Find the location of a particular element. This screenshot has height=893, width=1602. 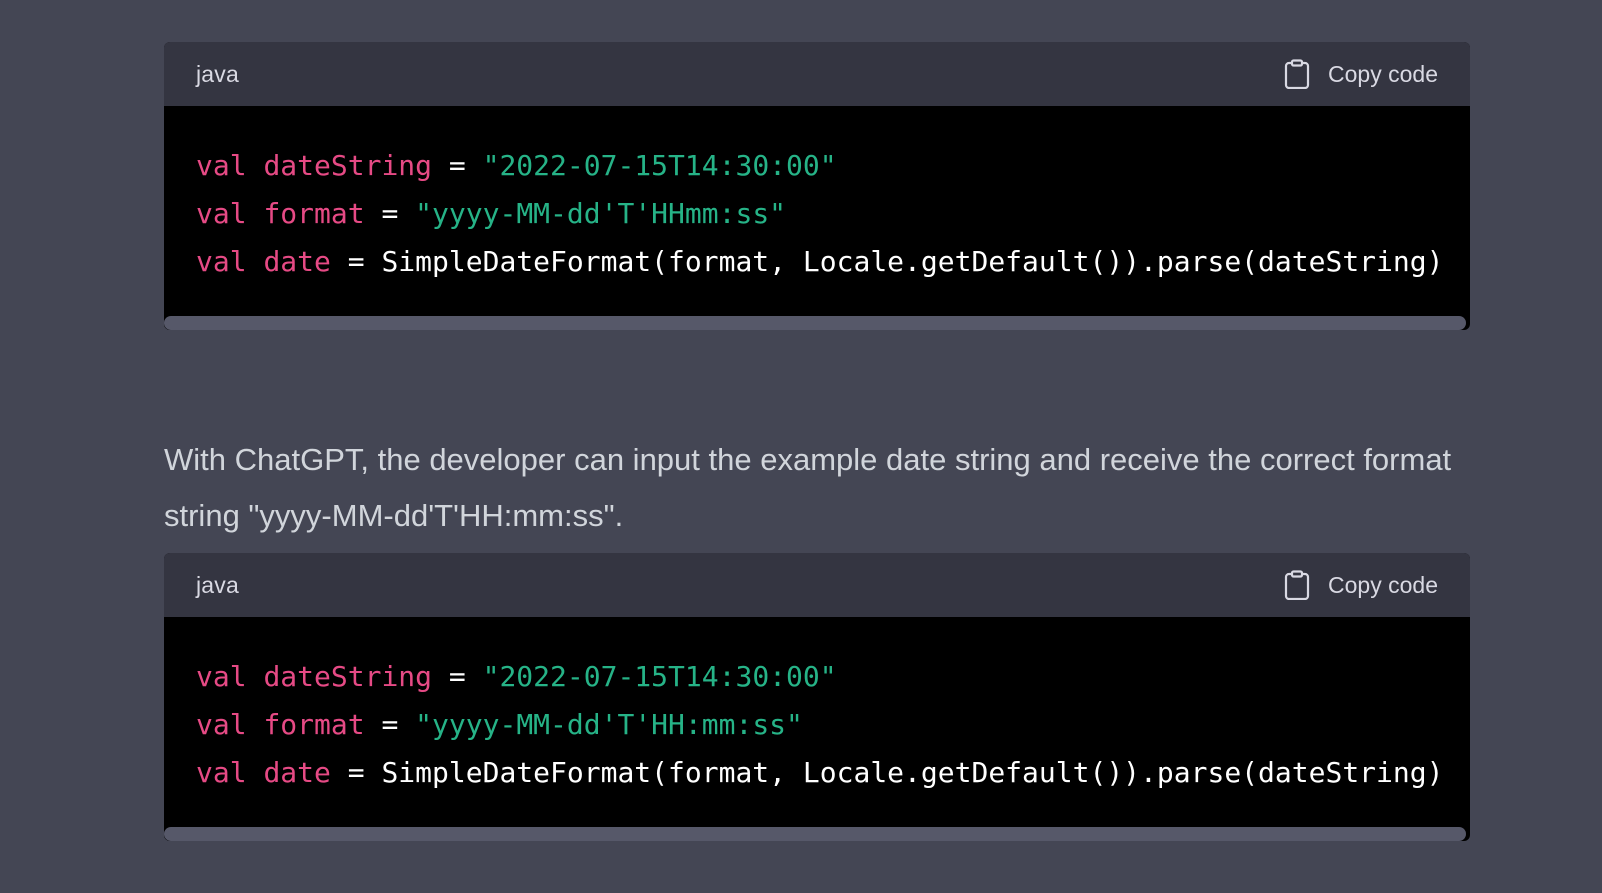

code-line: val format = "yyyy-MM-dd'T'HH:mm:ss" is located at coordinates (816, 725).